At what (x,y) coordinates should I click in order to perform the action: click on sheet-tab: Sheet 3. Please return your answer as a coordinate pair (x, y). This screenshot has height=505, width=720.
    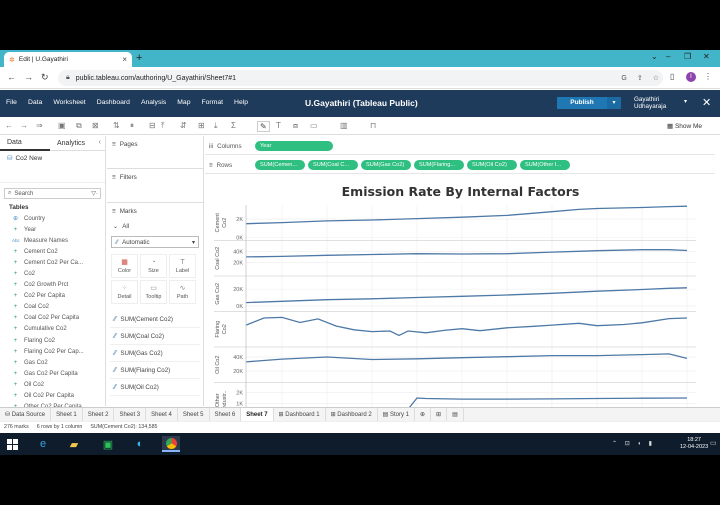
    Looking at the image, I should click on (130, 414).